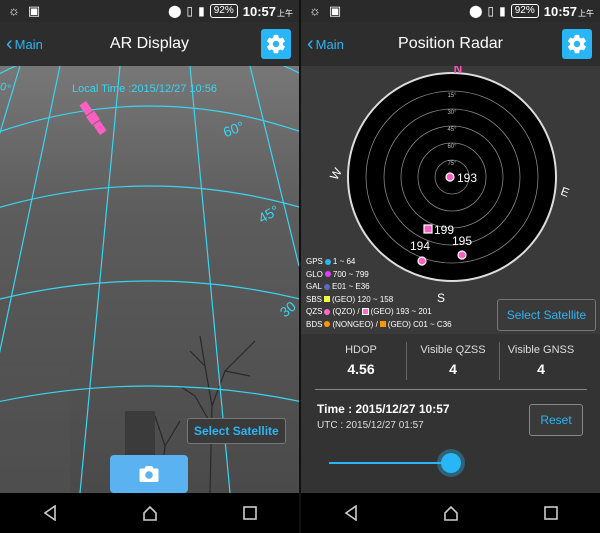 This screenshot has height=533, width=600. I want to click on legend-label: QZS, so click(314, 311).